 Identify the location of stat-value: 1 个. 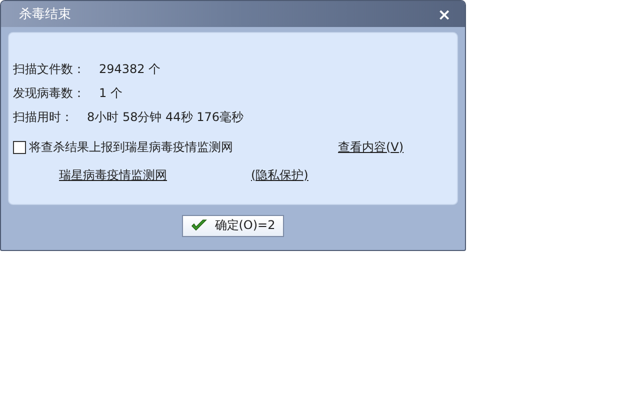
(110, 93).